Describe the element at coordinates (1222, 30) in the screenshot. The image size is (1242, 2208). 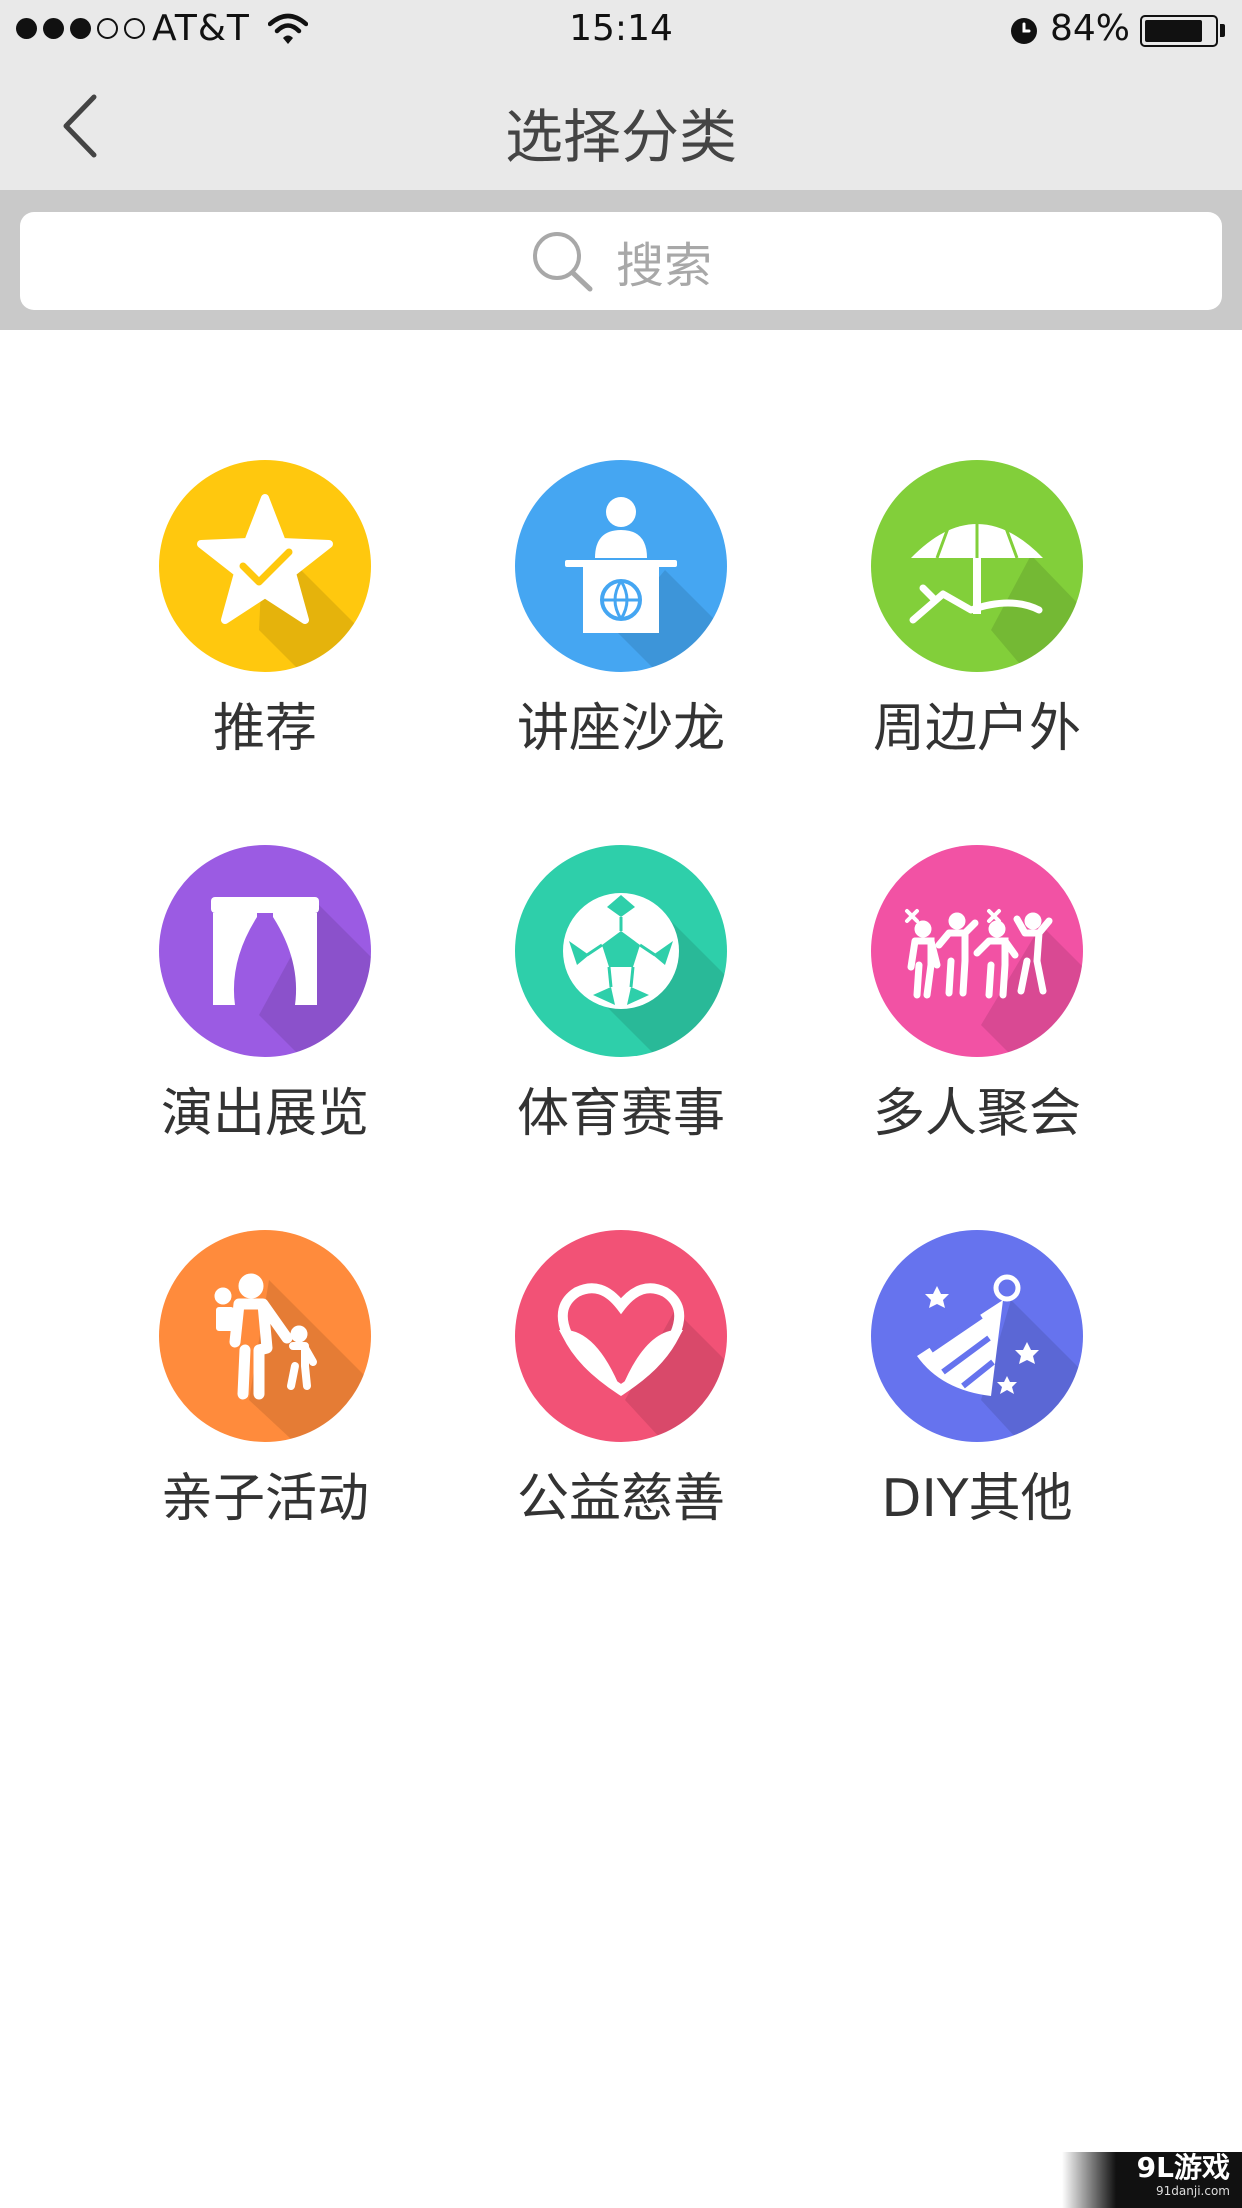
I see `battery-tip` at that location.